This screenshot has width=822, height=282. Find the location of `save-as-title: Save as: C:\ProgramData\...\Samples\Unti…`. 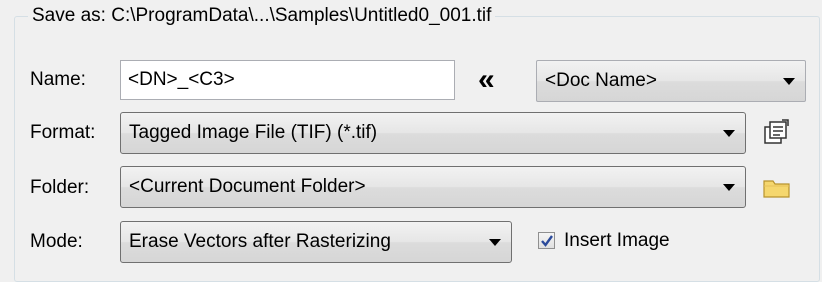

save-as-title: Save as: C:\ProgramData\...\Samples\Unti… is located at coordinates (262, 16).